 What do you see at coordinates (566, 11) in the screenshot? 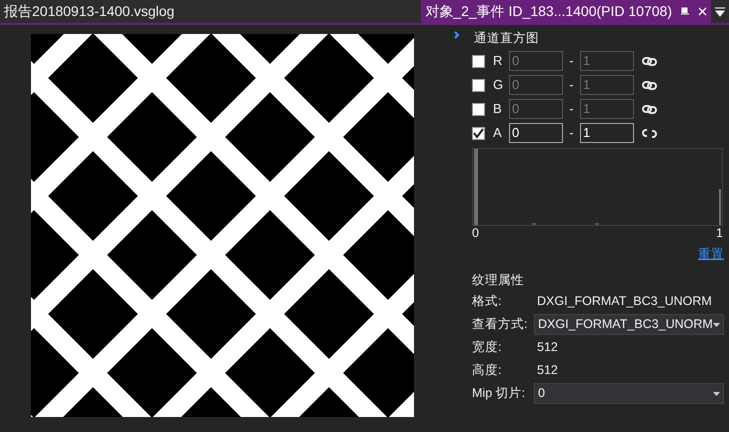
I see `document-tab: 对象_2_事件 ID_183...1400(PID 10708)` at bounding box center [566, 11].